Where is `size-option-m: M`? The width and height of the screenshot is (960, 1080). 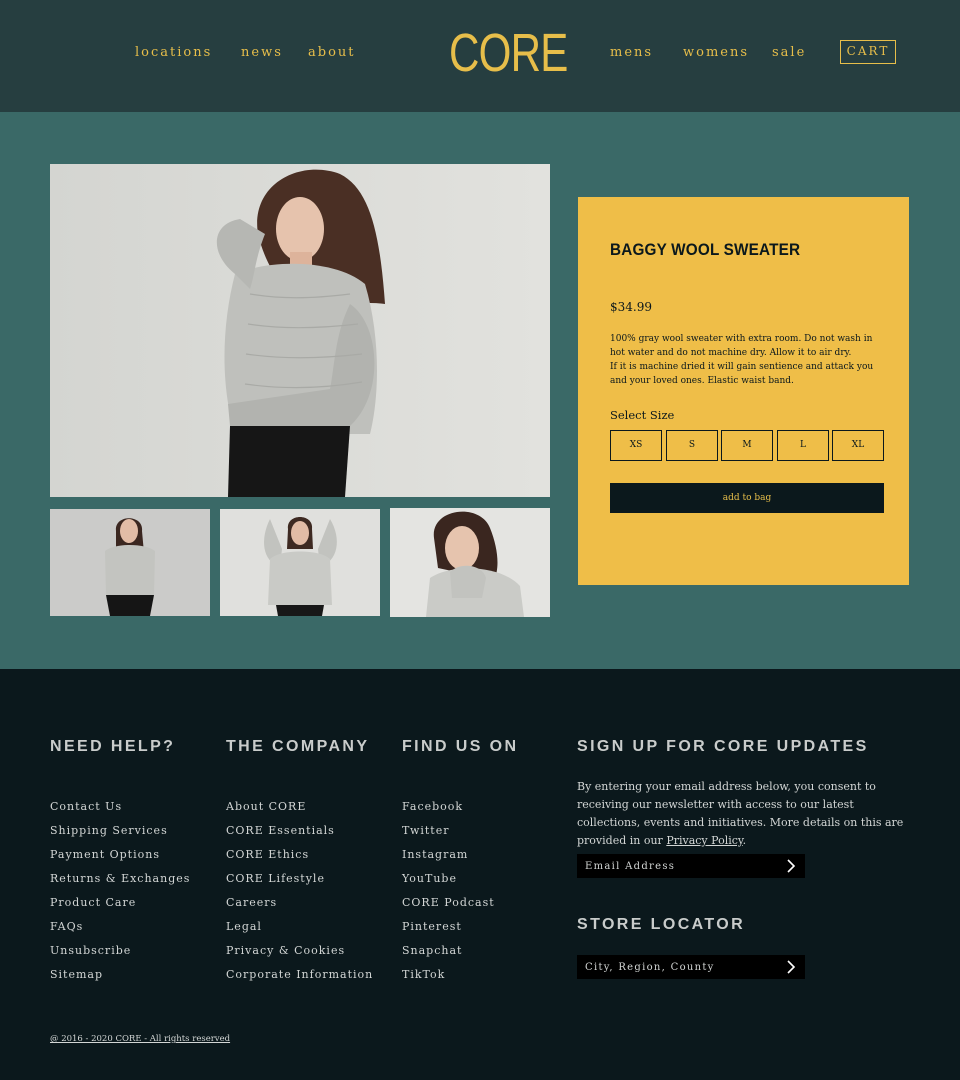 size-option-m: M is located at coordinates (747, 445).